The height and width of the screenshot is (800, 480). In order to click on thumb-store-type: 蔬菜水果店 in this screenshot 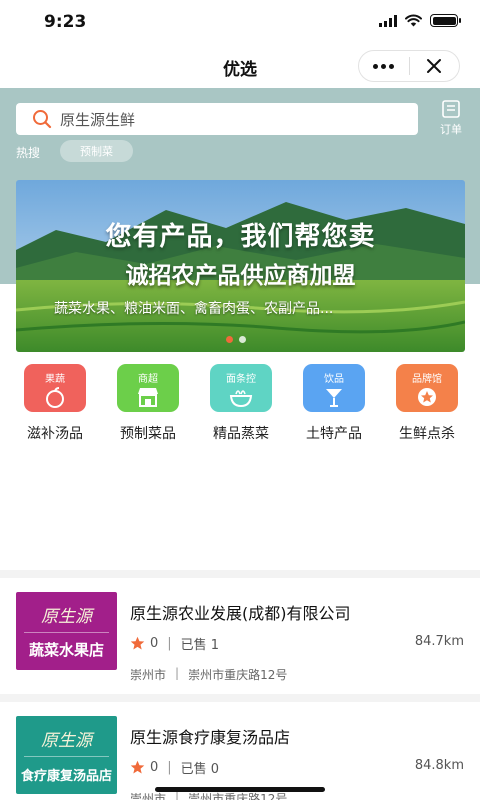, I will do `click(66, 650)`.